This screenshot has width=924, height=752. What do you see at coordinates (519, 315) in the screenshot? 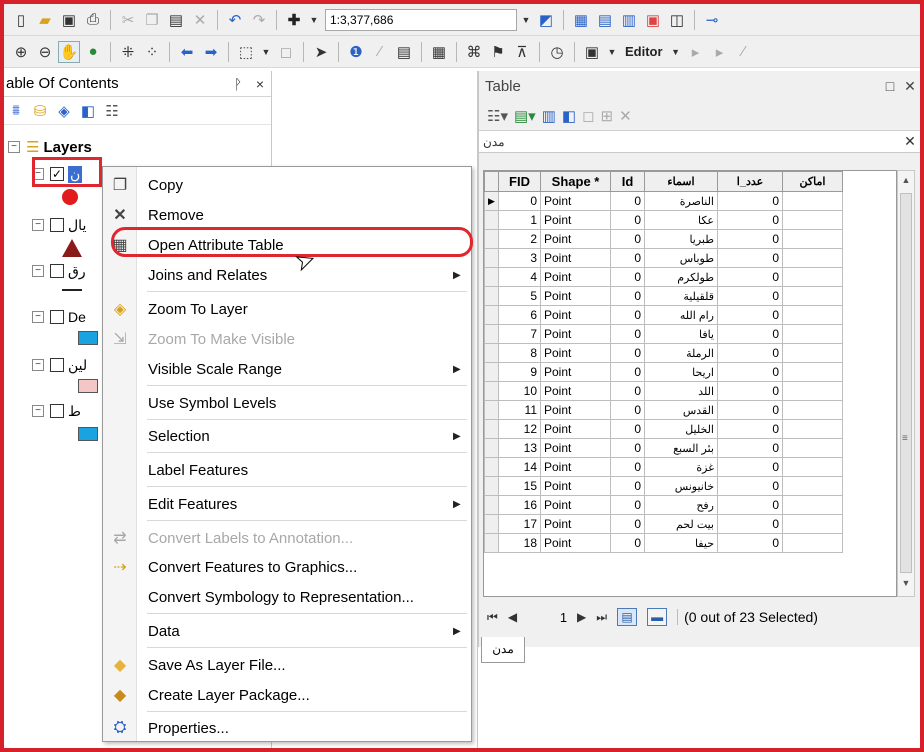
I see `cell-fid: 6` at bounding box center [519, 315].